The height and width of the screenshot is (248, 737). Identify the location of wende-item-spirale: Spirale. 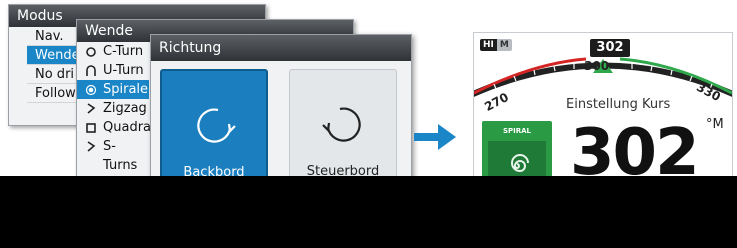
(113, 89).